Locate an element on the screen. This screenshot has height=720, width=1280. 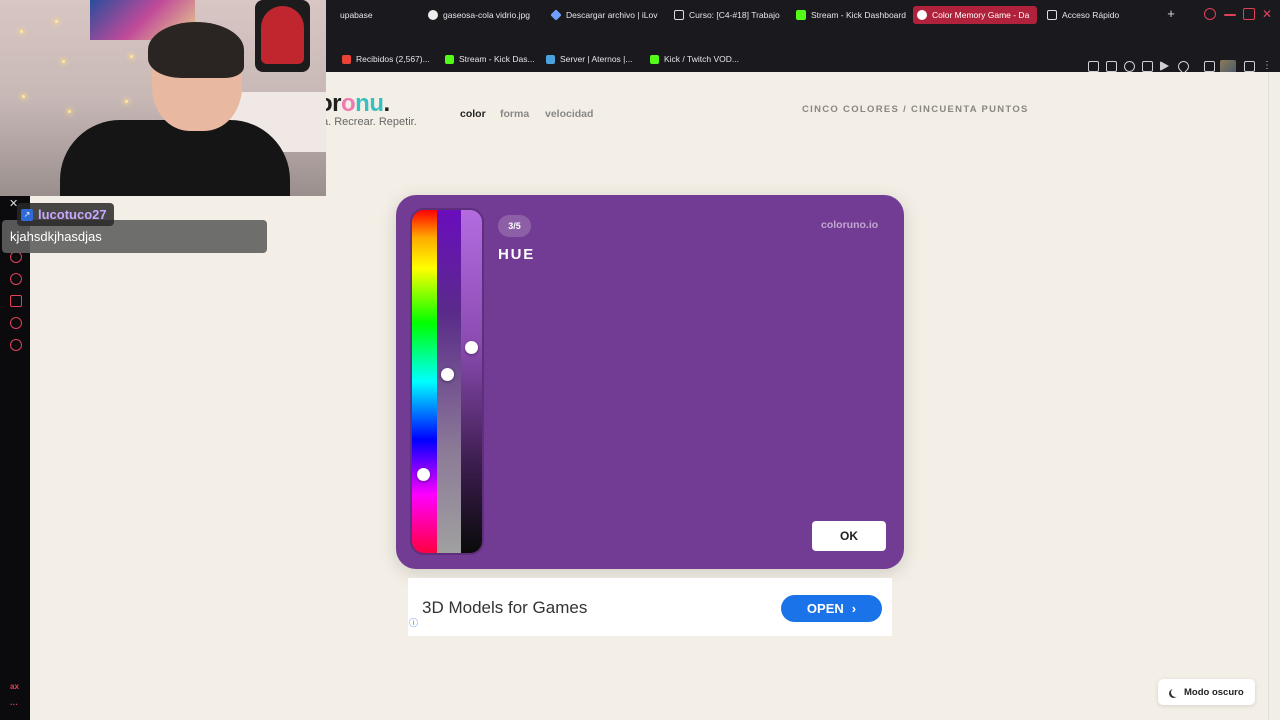
info-icon: ⓘ is located at coordinates (413, 622).